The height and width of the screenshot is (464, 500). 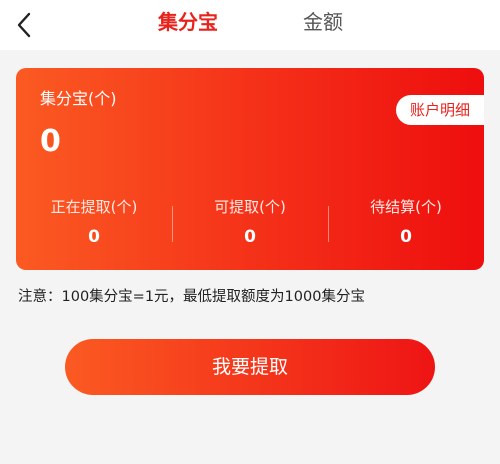 What do you see at coordinates (250, 367) in the screenshot?
I see `withdraw-button: 我要提取` at bounding box center [250, 367].